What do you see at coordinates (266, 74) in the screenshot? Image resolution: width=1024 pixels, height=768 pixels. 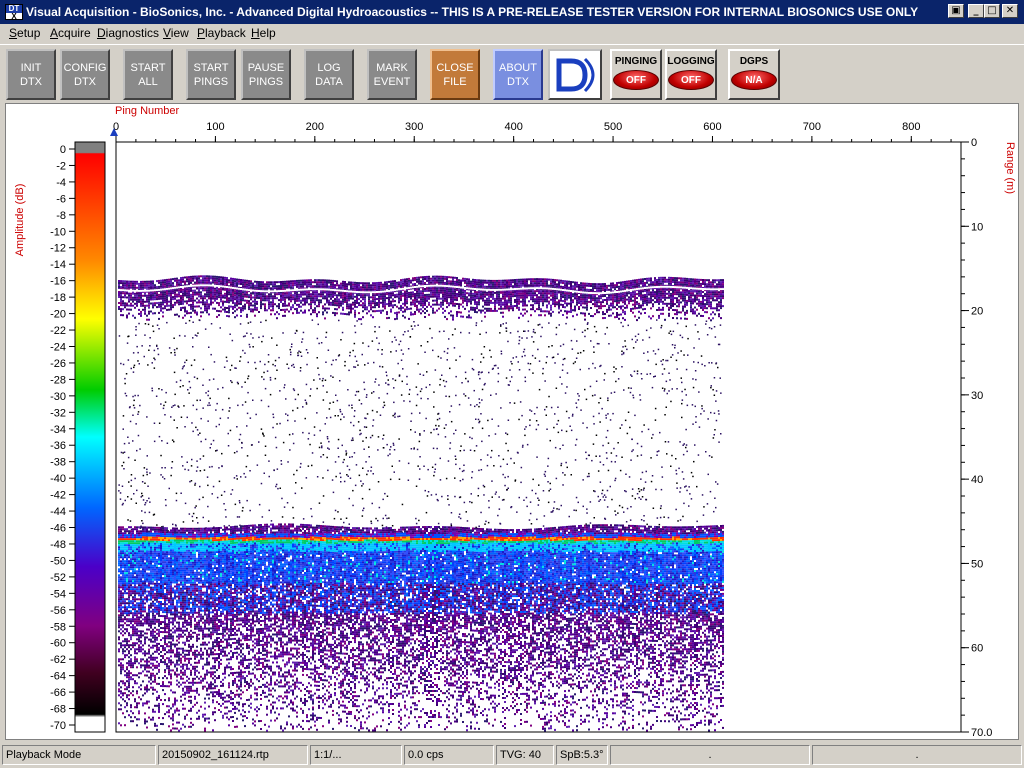 I see `pause-pings-button: PAUSE PINGS` at bounding box center [266, 74].